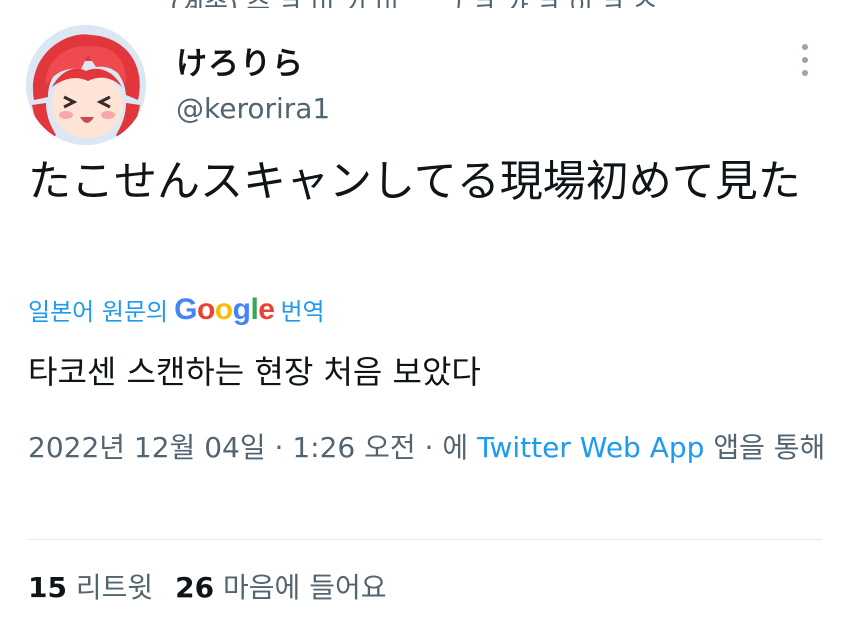 The height and width of the screenshot is (626, 850). I want to click on likes-stat: 26 마음에 들어요, so click(280, 587).